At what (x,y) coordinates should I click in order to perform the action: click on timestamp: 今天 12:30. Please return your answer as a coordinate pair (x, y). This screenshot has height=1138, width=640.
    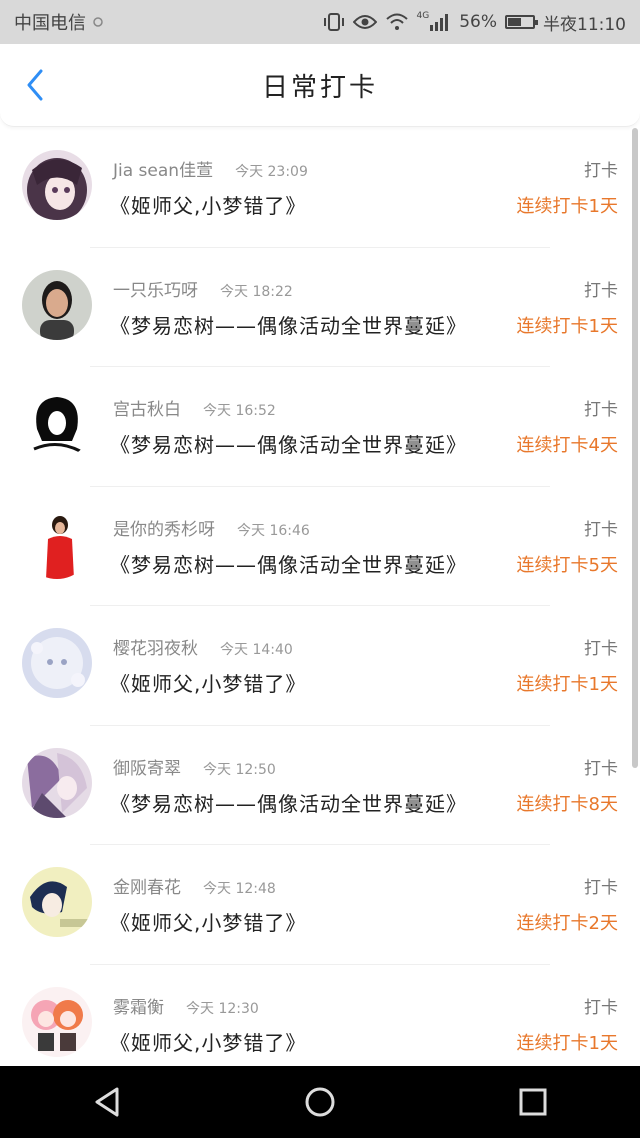
    Looking at the image, I should click on (222, 1008).